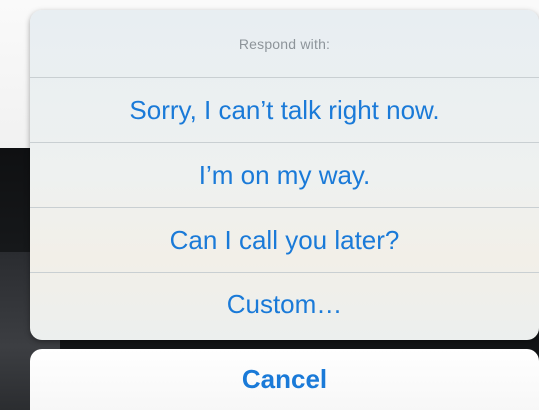  I want to click on option-on-my-way: I’m on my way., so click(284, 175).